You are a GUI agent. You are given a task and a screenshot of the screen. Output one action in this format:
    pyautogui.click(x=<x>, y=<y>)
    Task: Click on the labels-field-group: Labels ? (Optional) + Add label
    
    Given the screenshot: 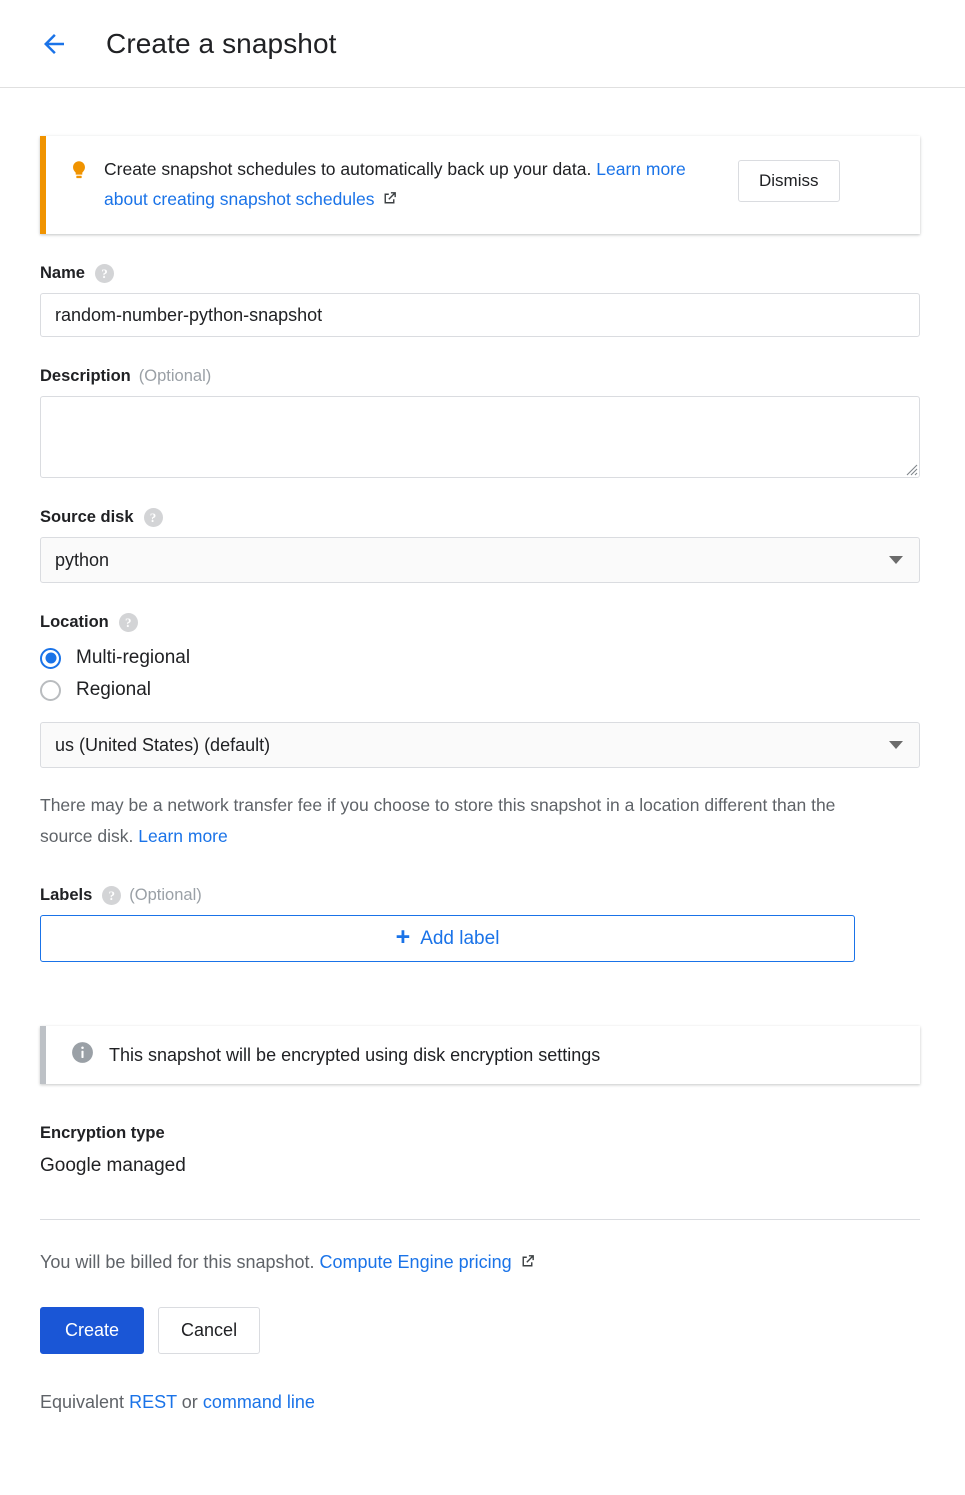 What is the action you would take?
    pyautogui.click(x=482, y=924)
    